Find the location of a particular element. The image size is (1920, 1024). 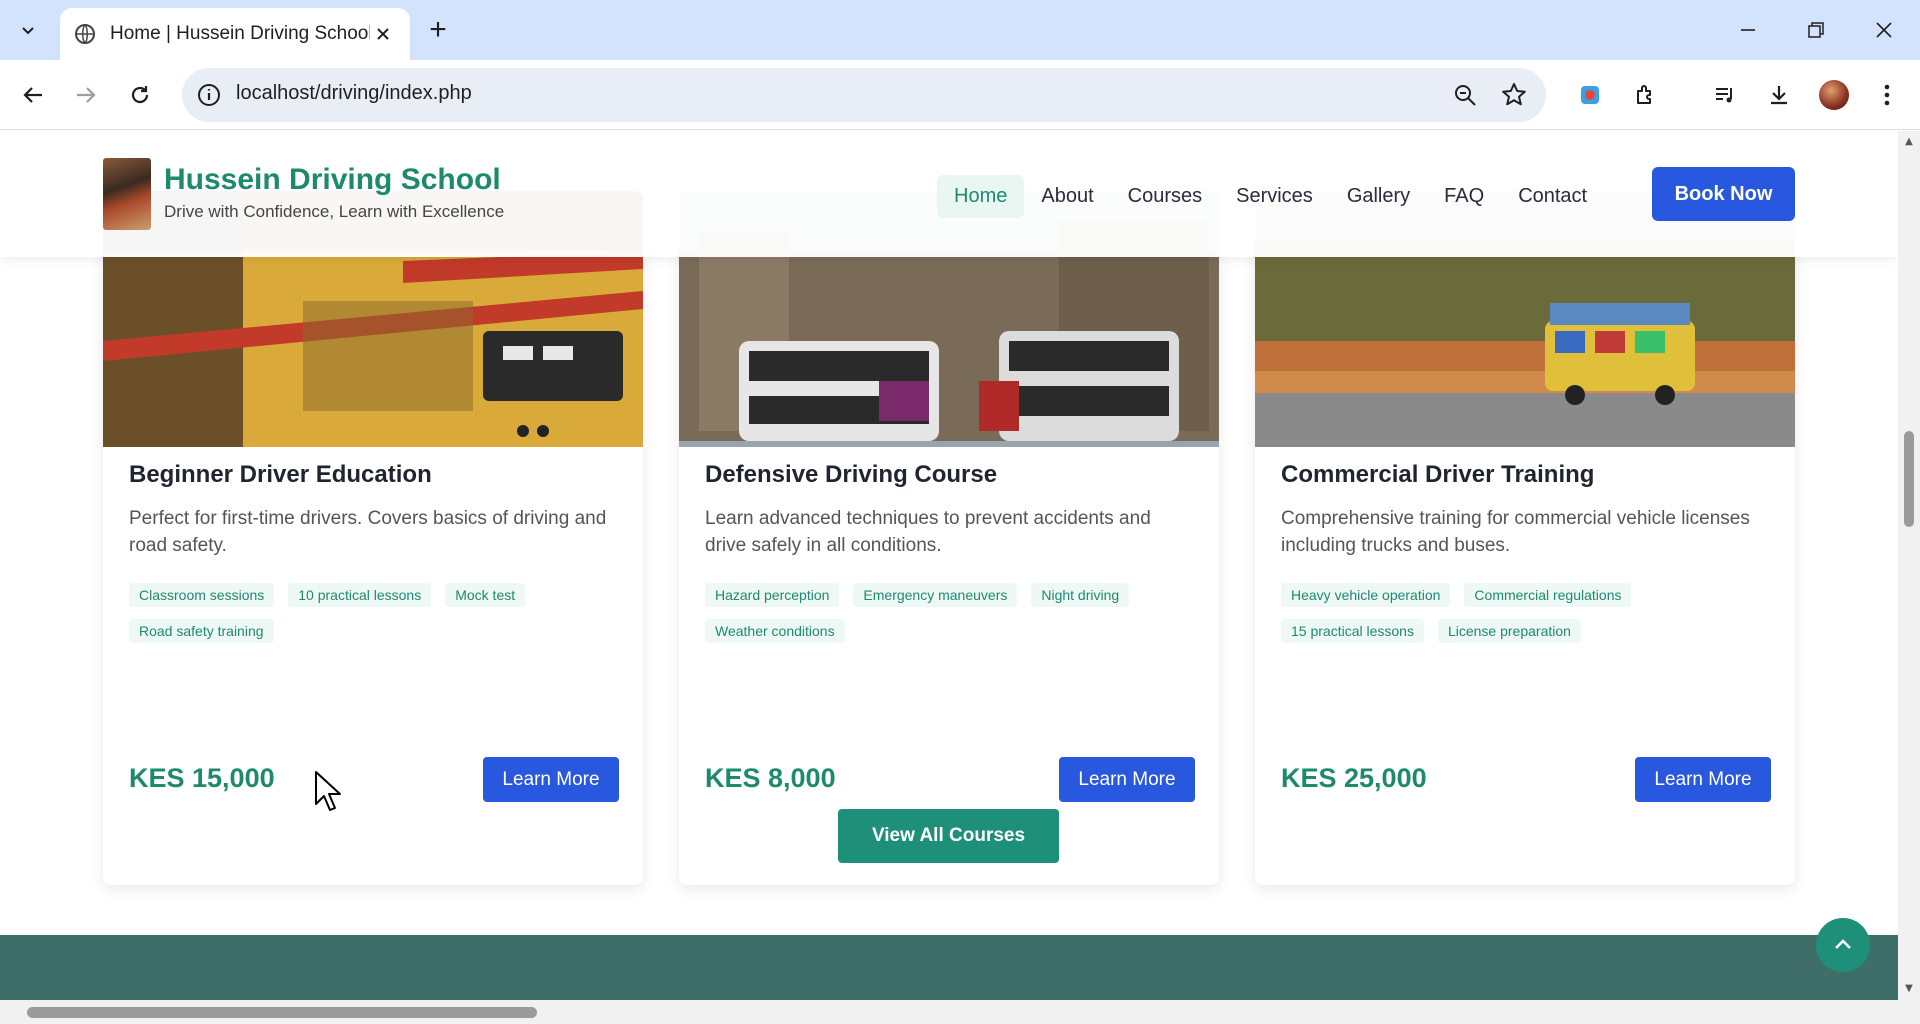

extensions-button is located at coordinates (1646, 95).